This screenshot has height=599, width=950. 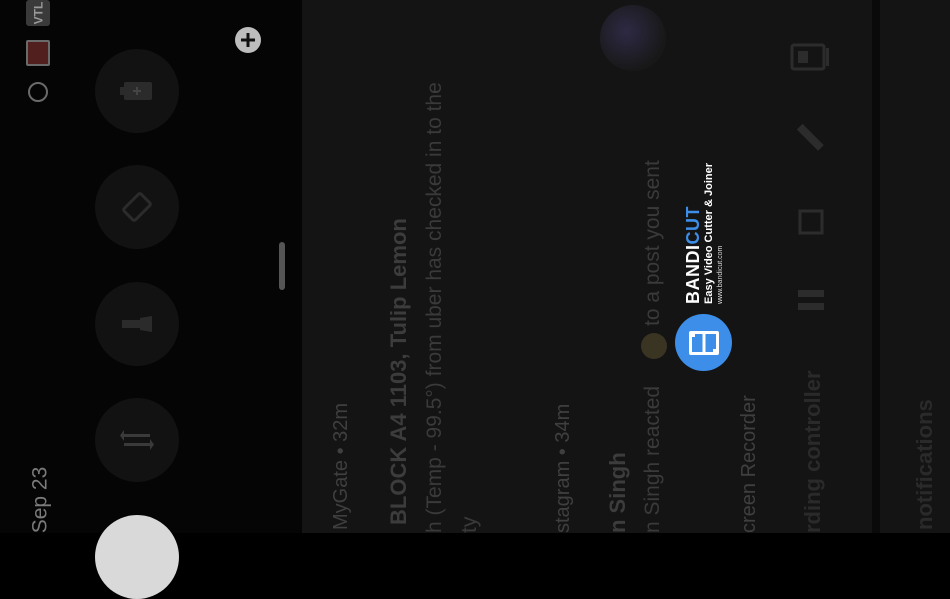 I want to click on record-settings-icon, so click(x=809, y=57).